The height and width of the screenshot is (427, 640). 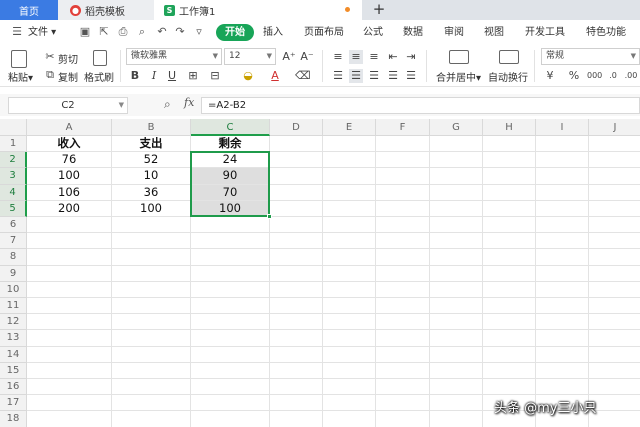 What do you see at coordinates (296, 160) in the screenshot?
I see `cell-d2` at bounding box center [296, 160].